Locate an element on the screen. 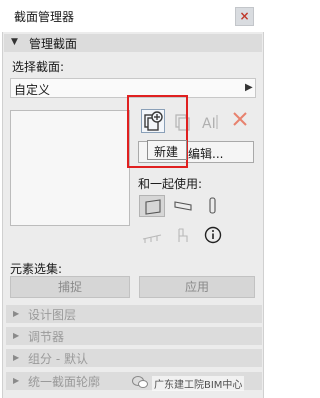 This screenshot has height=398, width=320. info-button is located at coordinates (215, 235).